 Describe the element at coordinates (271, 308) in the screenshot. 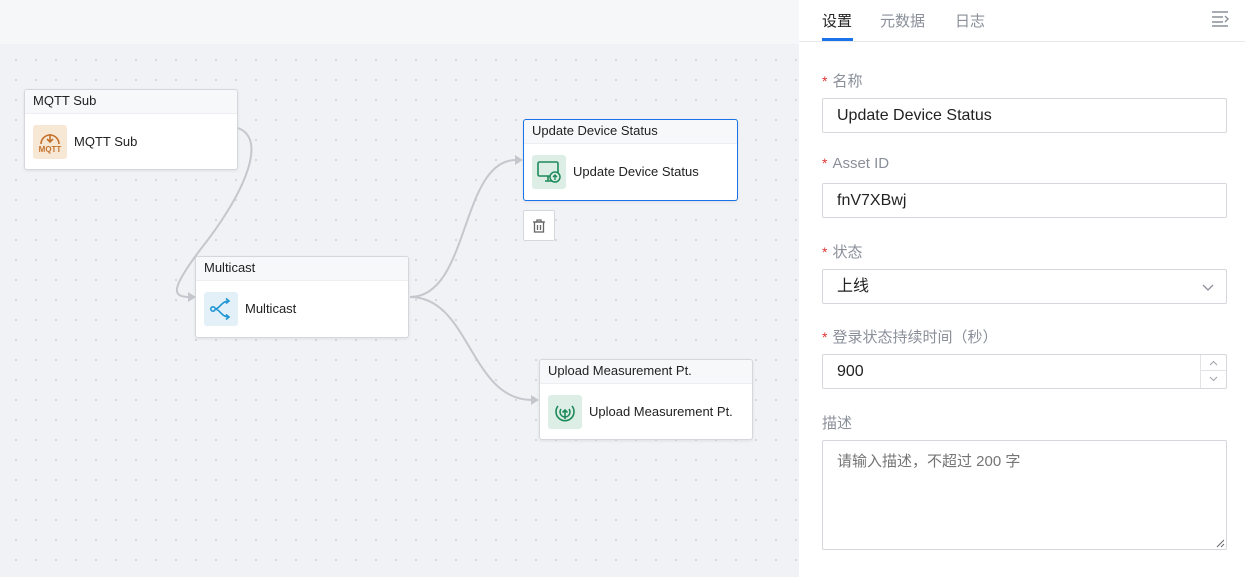

I see `node-label: Multicast` at that location.